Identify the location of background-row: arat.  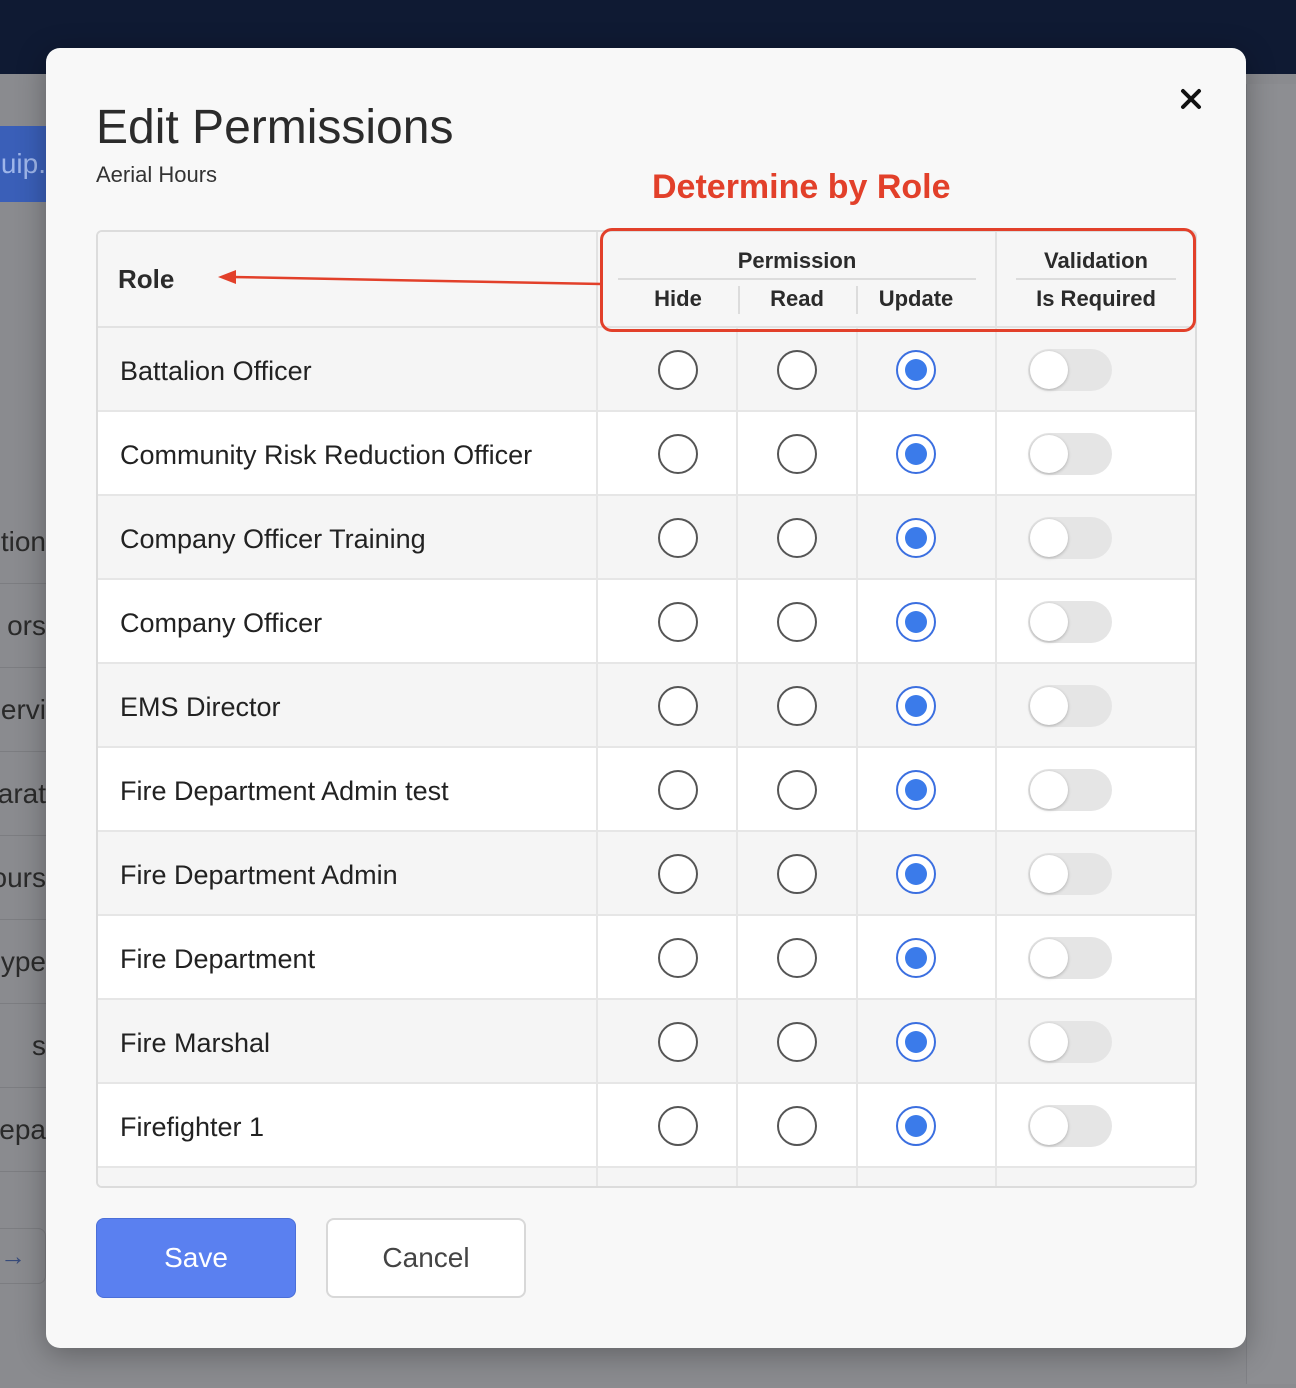
(23, 794).